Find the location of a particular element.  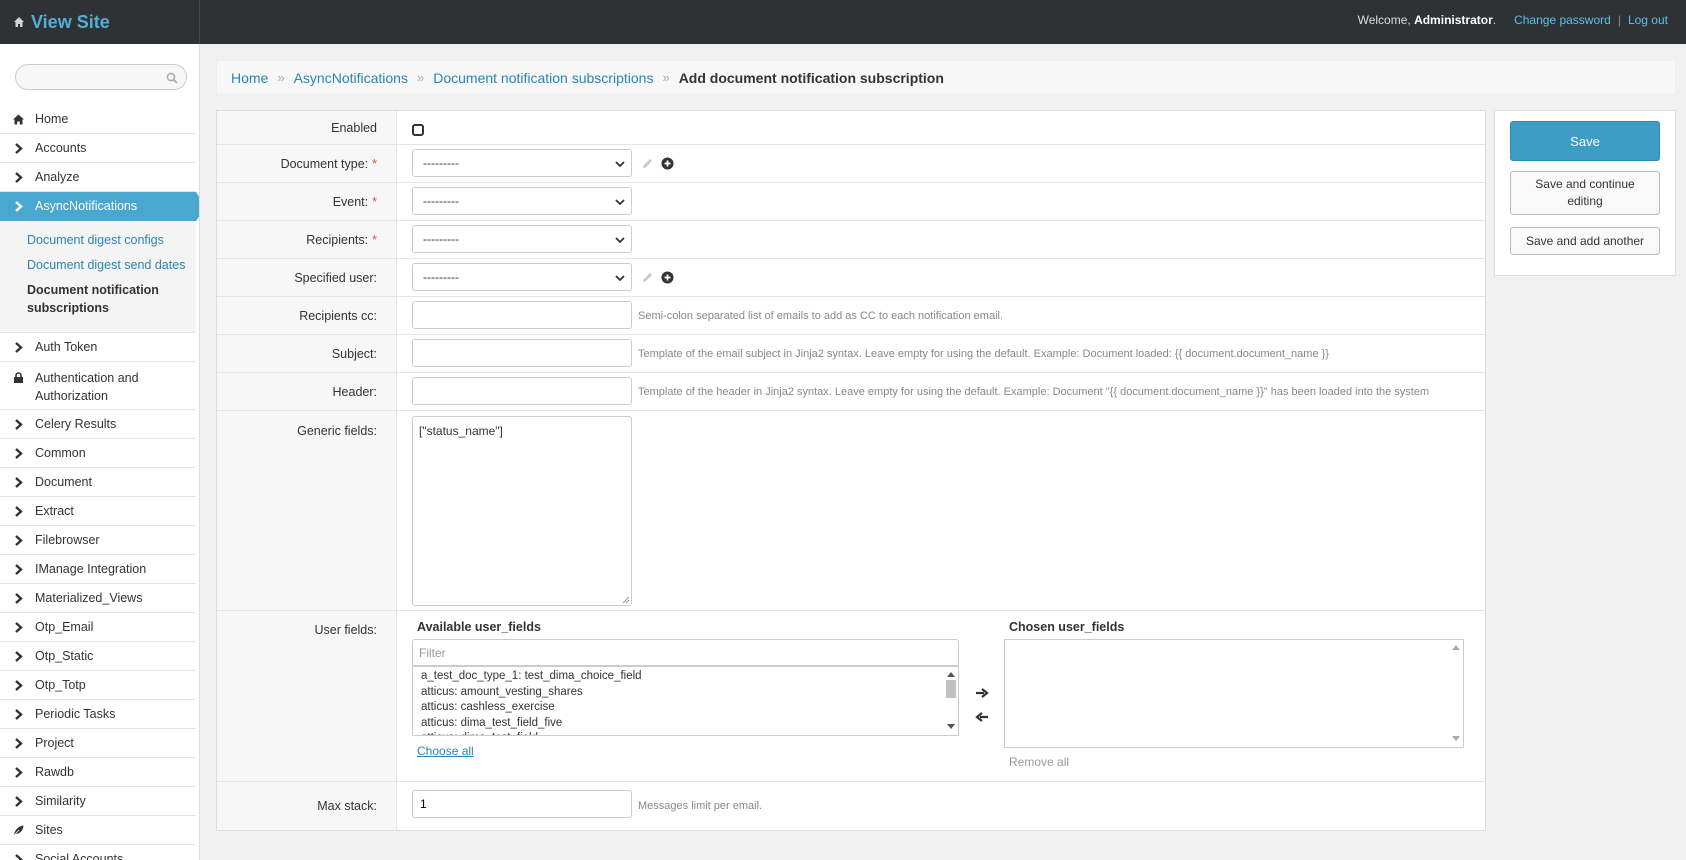

sidebar-item-home: Home is located at coordinates (98, 119).